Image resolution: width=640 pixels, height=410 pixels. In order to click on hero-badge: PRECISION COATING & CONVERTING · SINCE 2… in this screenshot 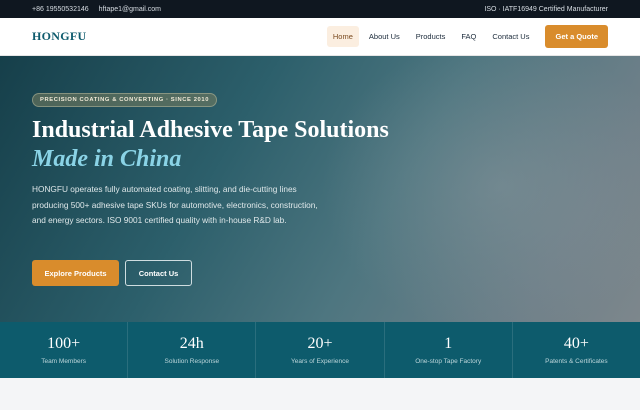, I will do `click(125, 100)`.